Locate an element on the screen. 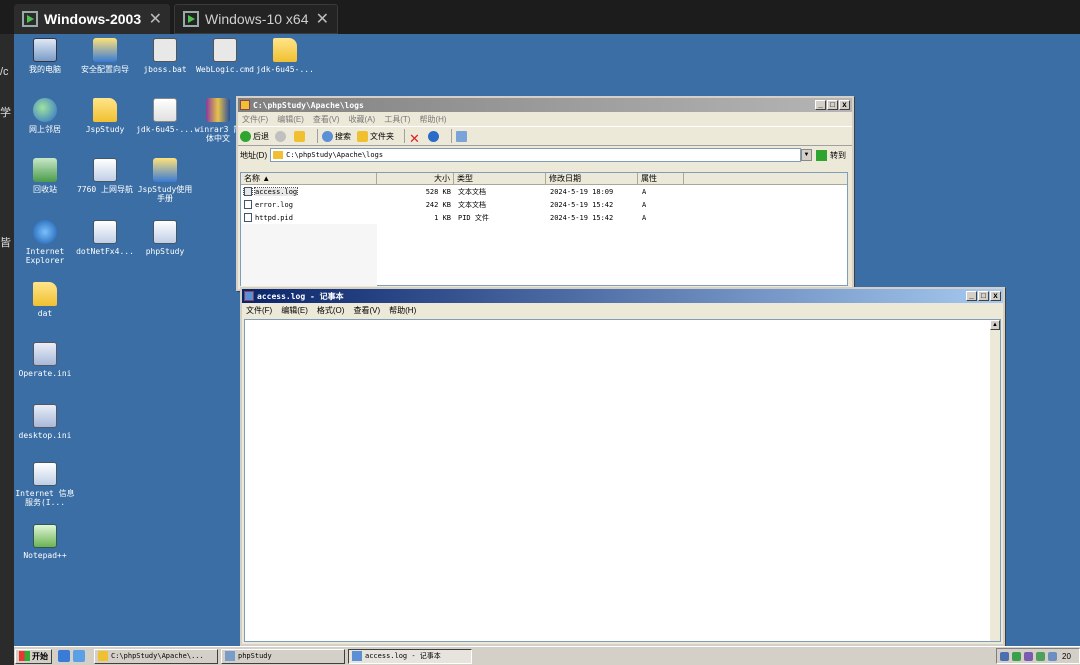  file-row: access.log 528 KB 文本文档 2024-5-19 18:09 A is located at coordinates (544, 191).